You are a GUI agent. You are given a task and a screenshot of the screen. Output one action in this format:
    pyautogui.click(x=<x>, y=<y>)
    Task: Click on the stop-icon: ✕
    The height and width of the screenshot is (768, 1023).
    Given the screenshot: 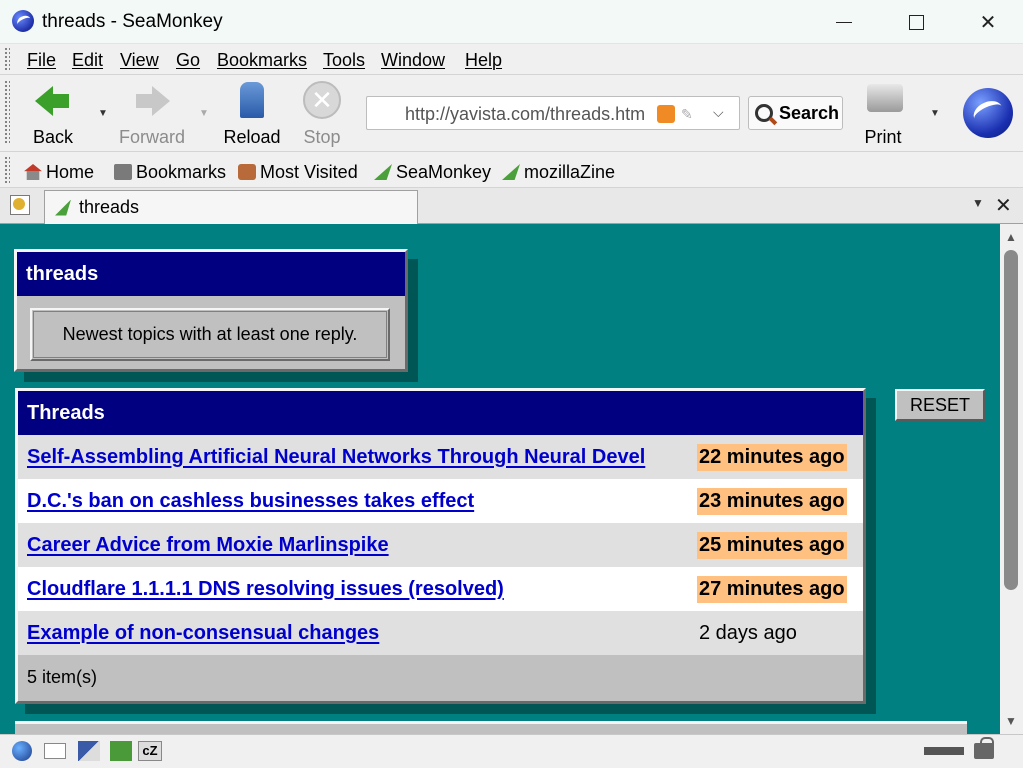 What is the action you would take?
    pyautogui.click(x=322, y=99)
    